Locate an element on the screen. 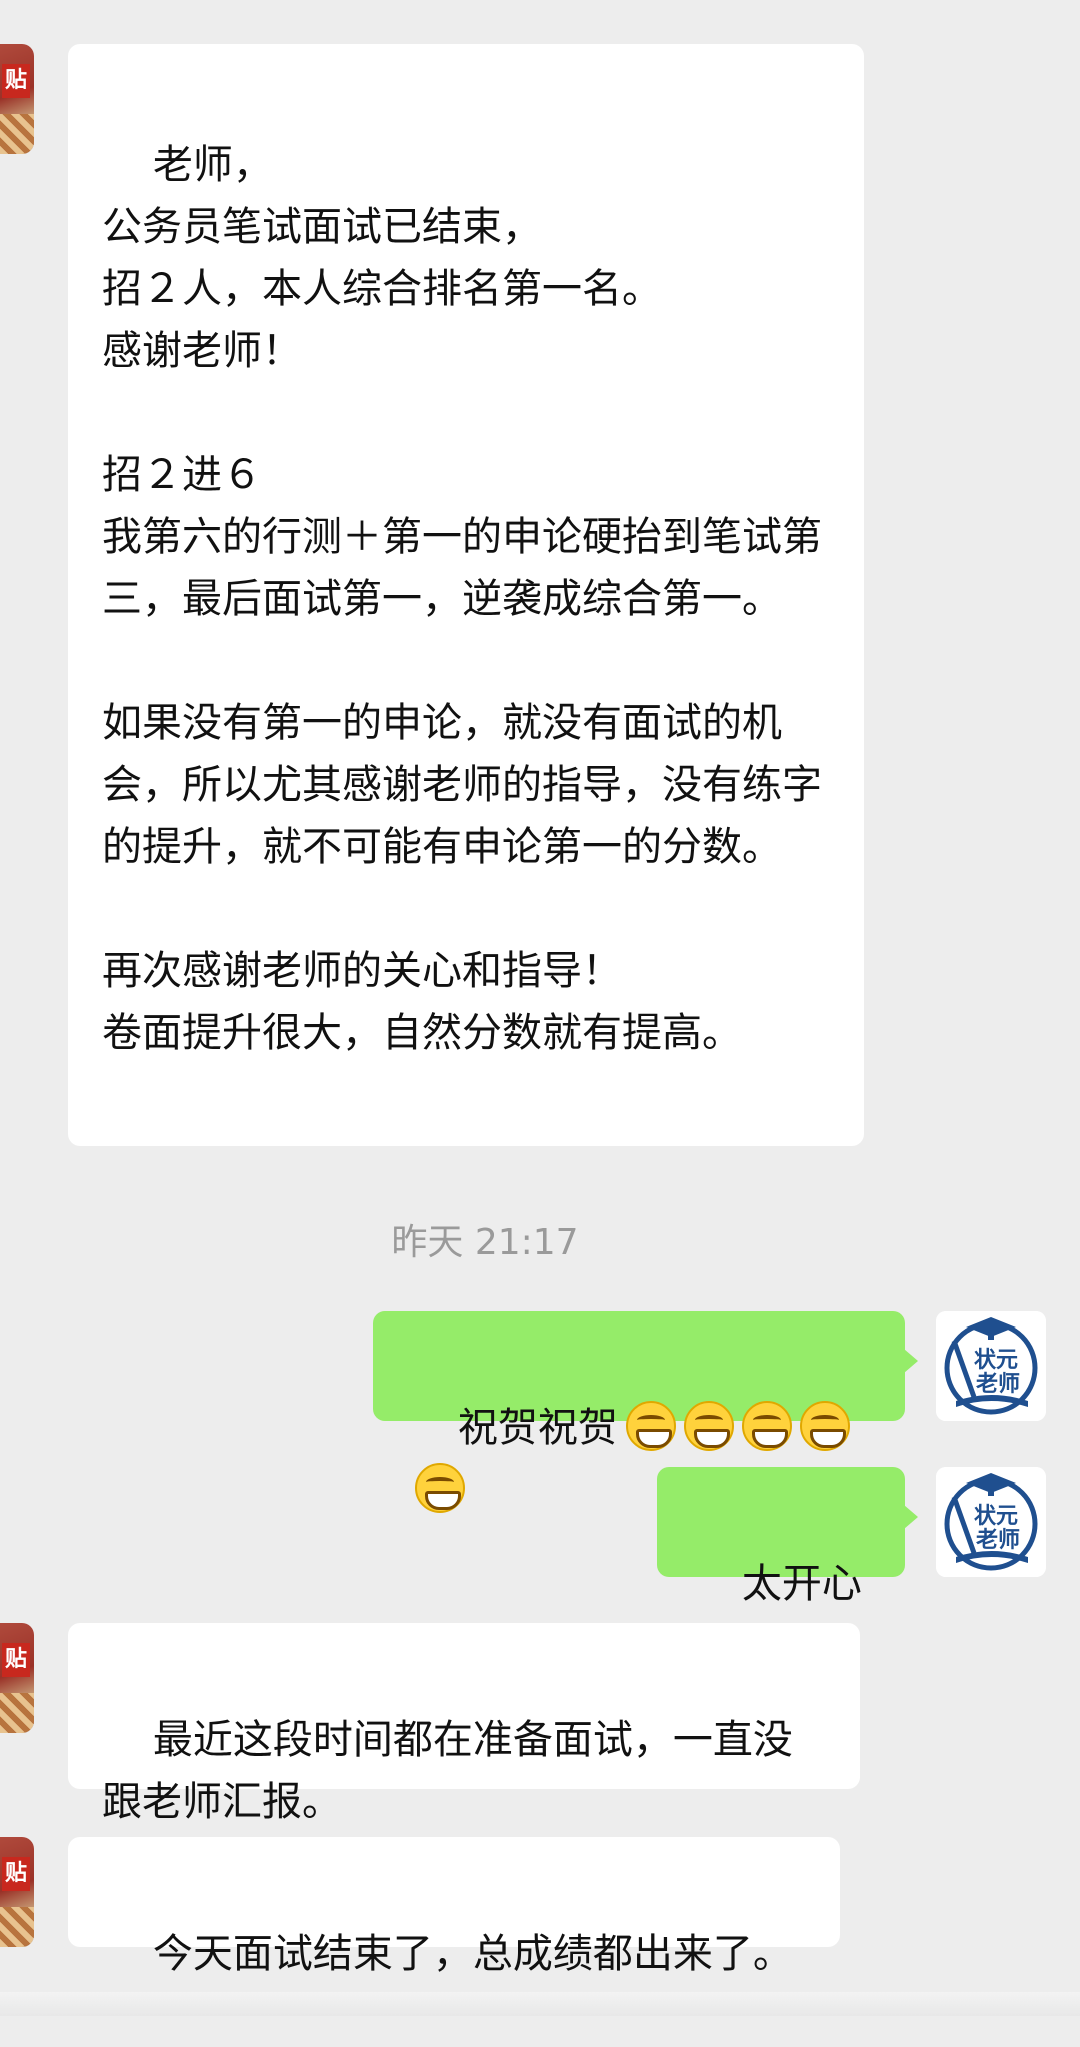 The height and width of the screenshot is (2047, 1080). message-timestamp: 昨天 21:17 is located at coordinates (485, 1242).